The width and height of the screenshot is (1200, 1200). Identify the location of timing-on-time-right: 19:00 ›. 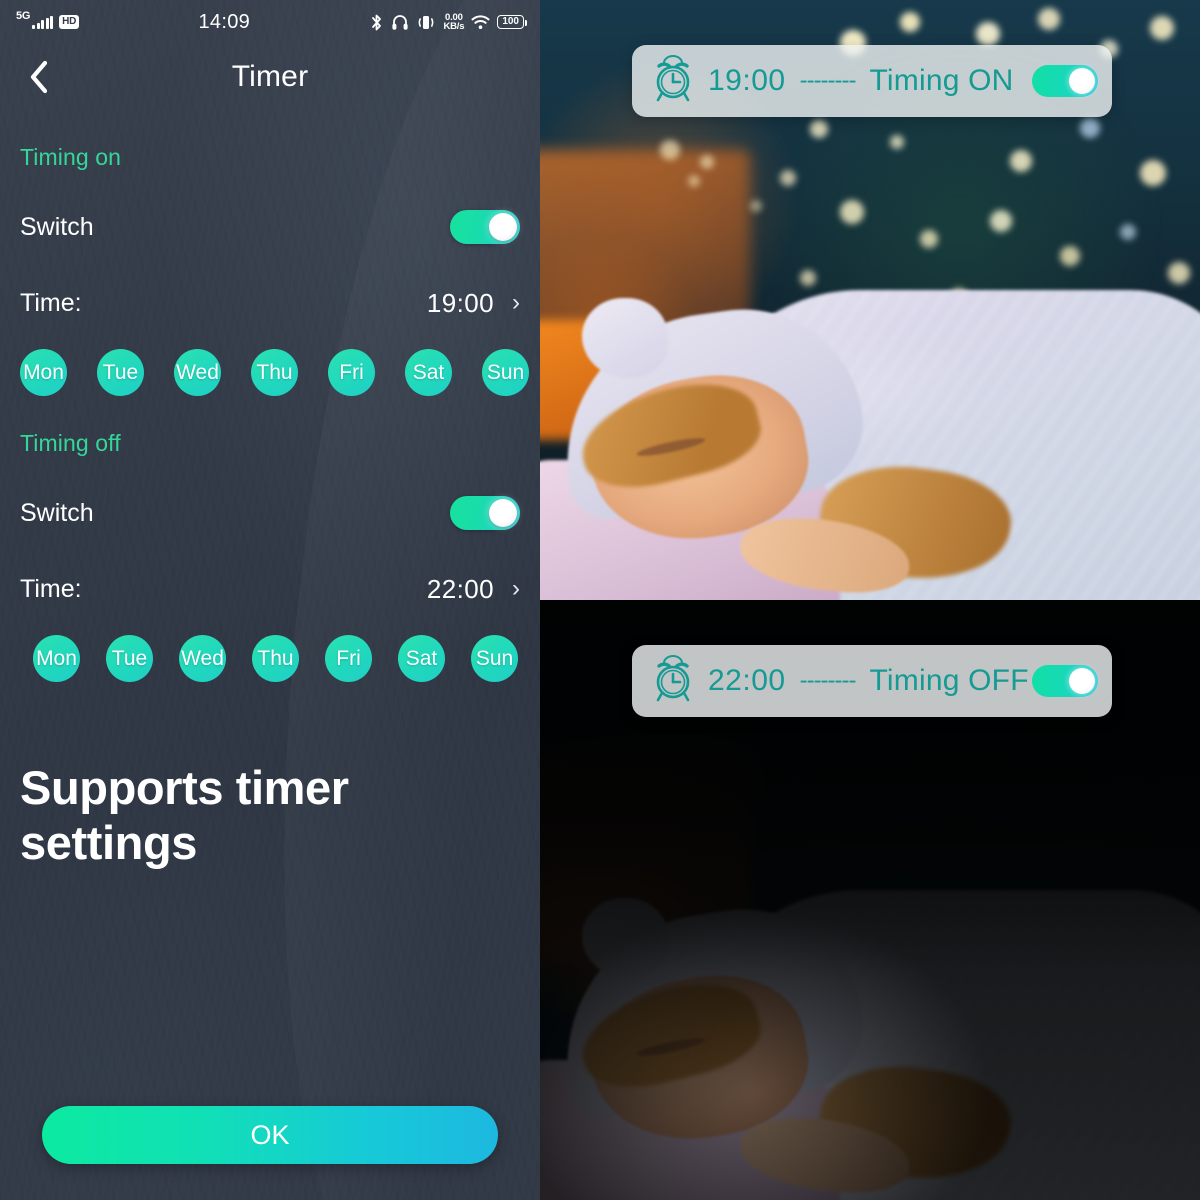
(473, 303).